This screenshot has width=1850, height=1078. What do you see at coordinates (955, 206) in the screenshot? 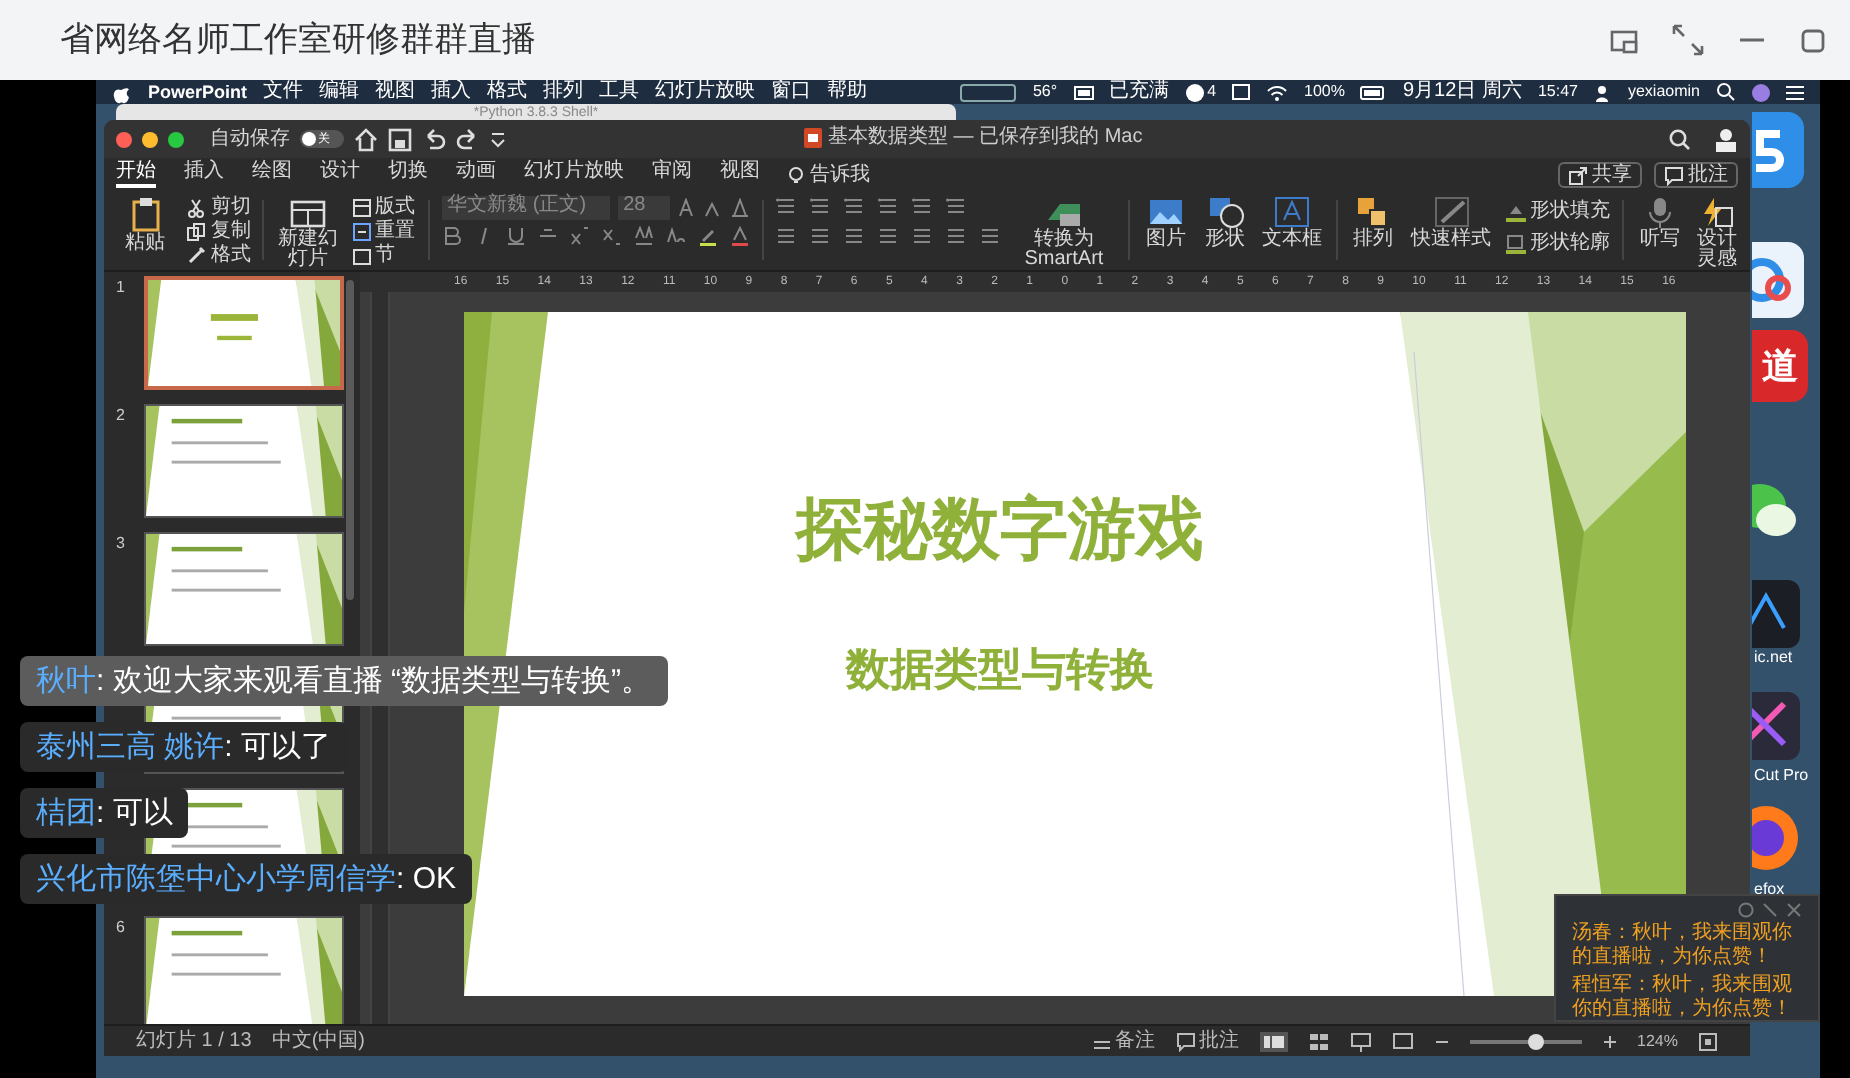
I see `columns-icon` at bounding box center [955, 206].